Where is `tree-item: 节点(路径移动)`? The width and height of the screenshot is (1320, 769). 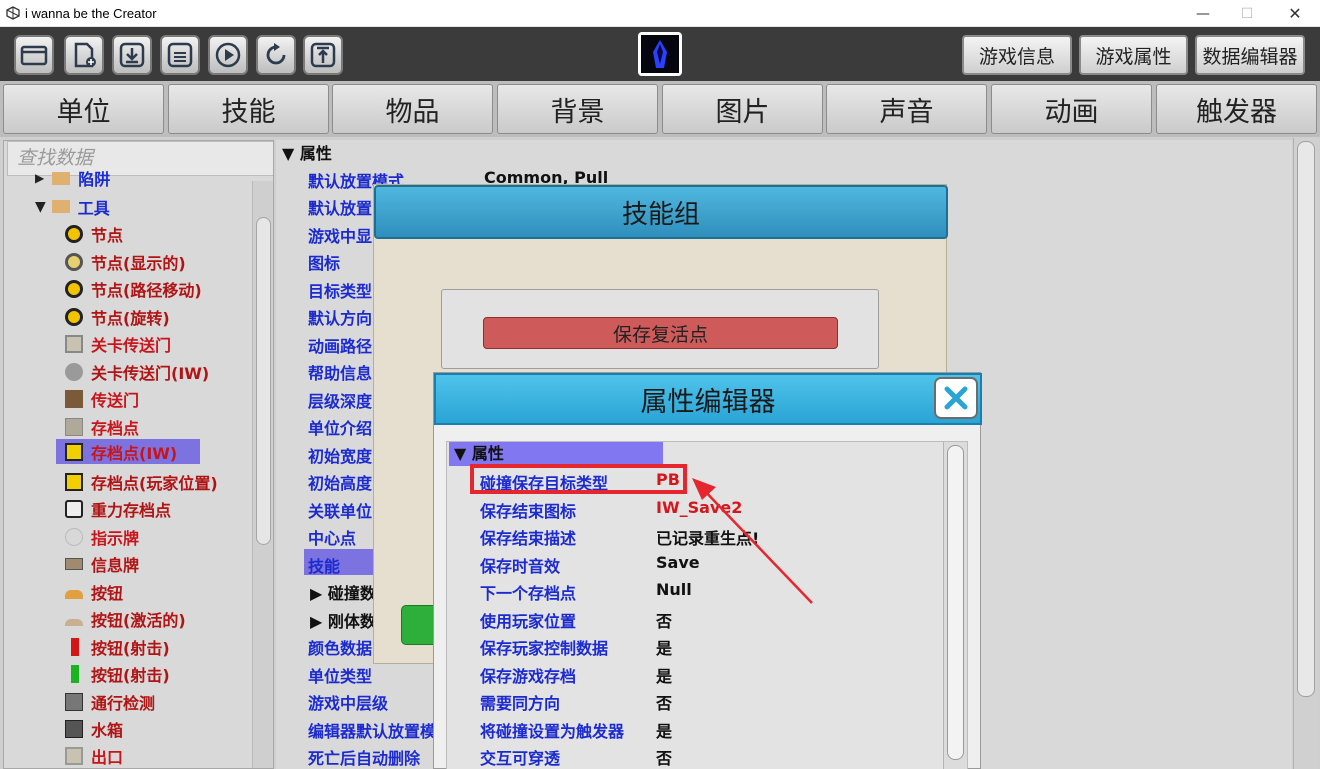
tree-item: 节点(路径移动) is located at coordinates (133, 288).